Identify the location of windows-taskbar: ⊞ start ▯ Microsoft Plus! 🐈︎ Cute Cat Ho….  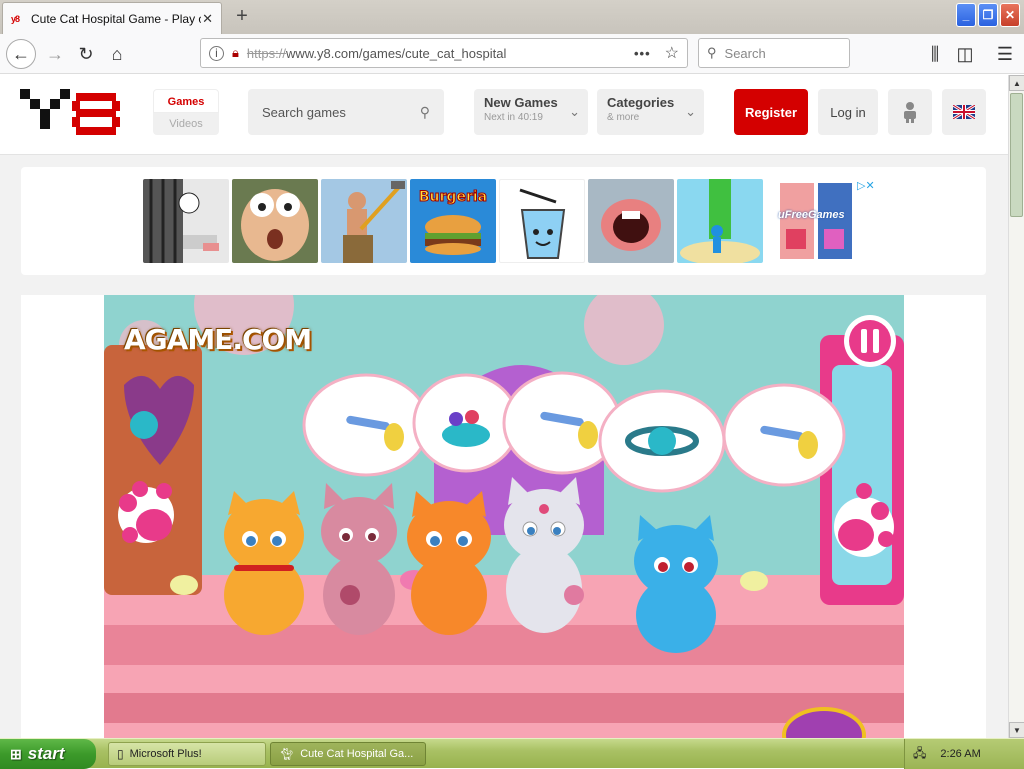
(512, 753).